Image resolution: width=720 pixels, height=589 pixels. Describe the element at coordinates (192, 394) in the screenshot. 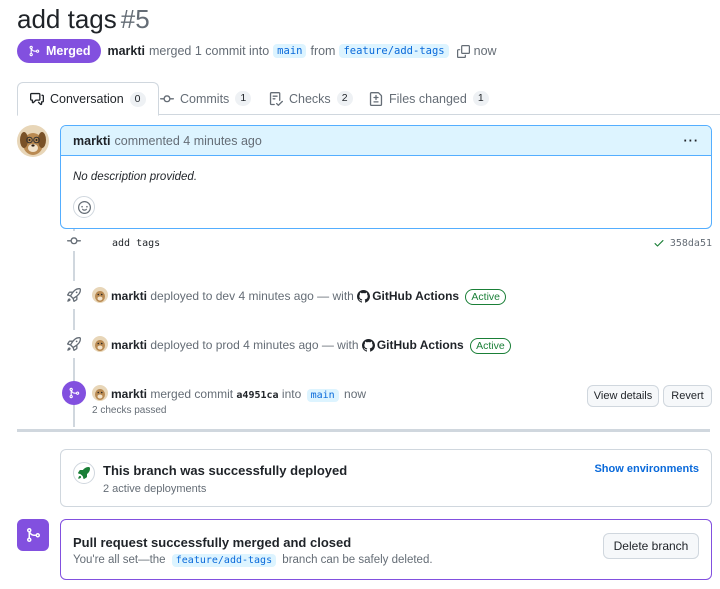

I see `merge-text: merged commit` at that location.